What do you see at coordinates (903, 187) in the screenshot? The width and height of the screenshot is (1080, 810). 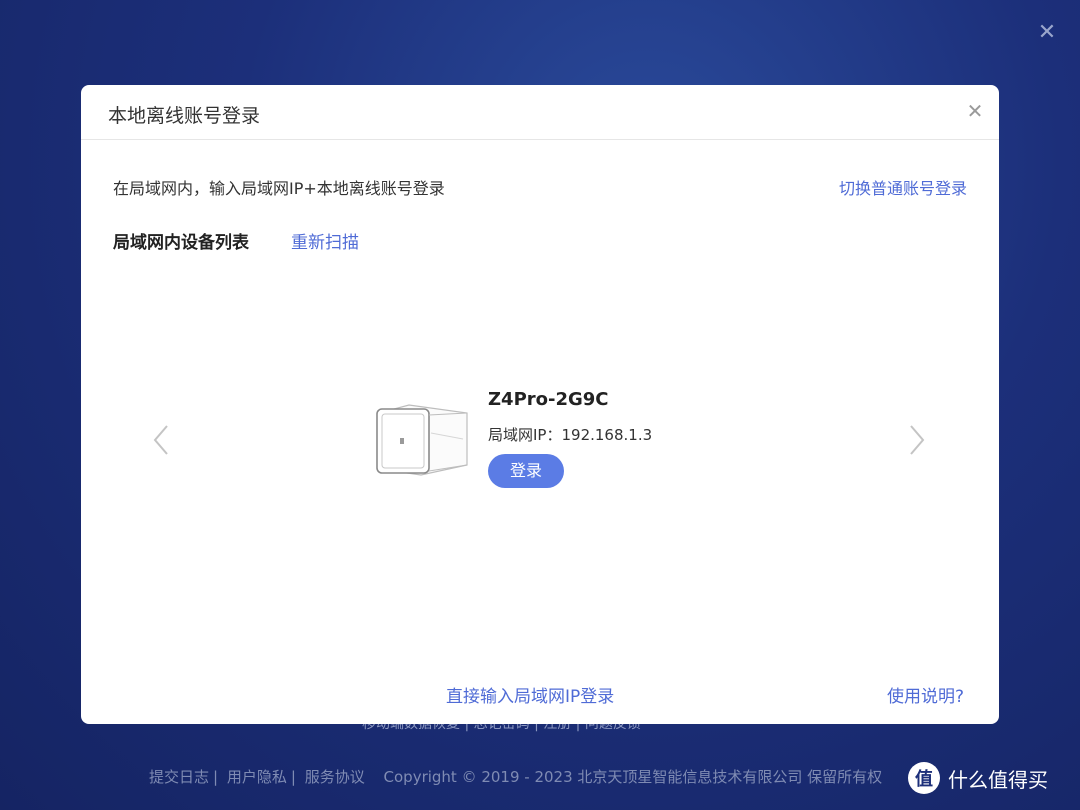 I see `switch-account-link: 切换普通账号登录` at bounding box center [903, 187].